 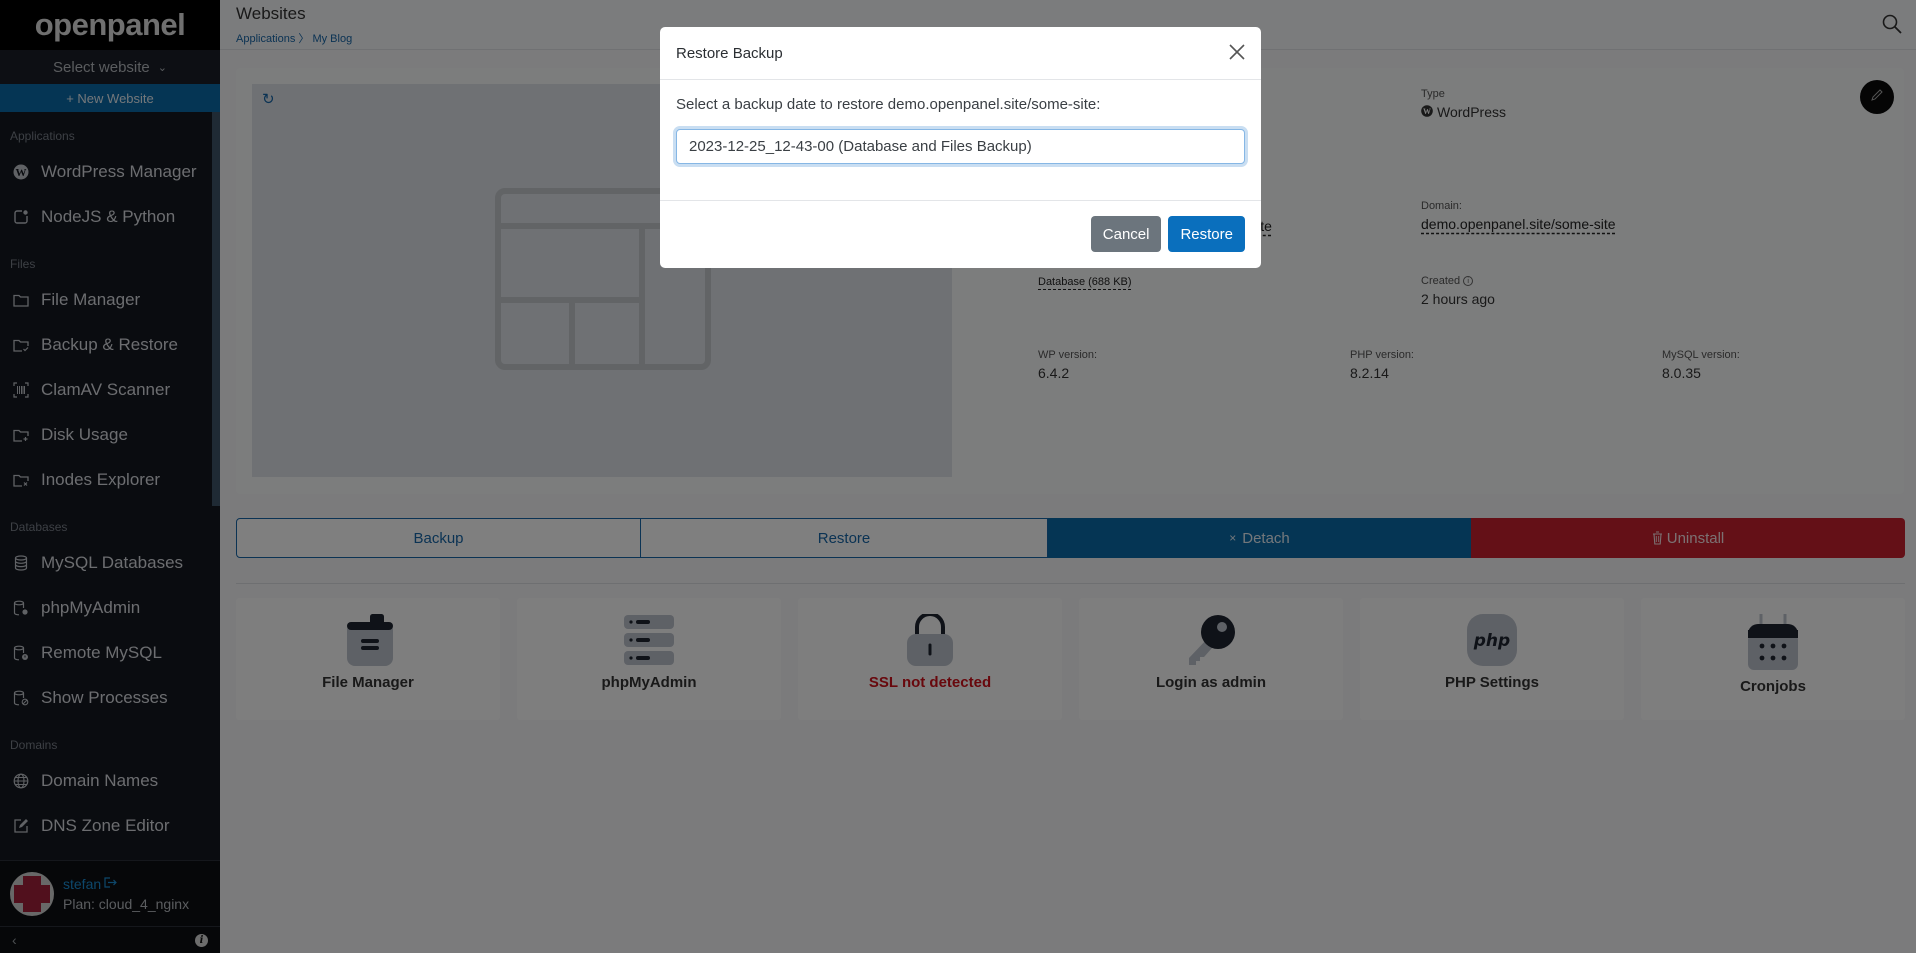 I want to click on restore-confirm-button: Restore, so click(x=1206, y=234).